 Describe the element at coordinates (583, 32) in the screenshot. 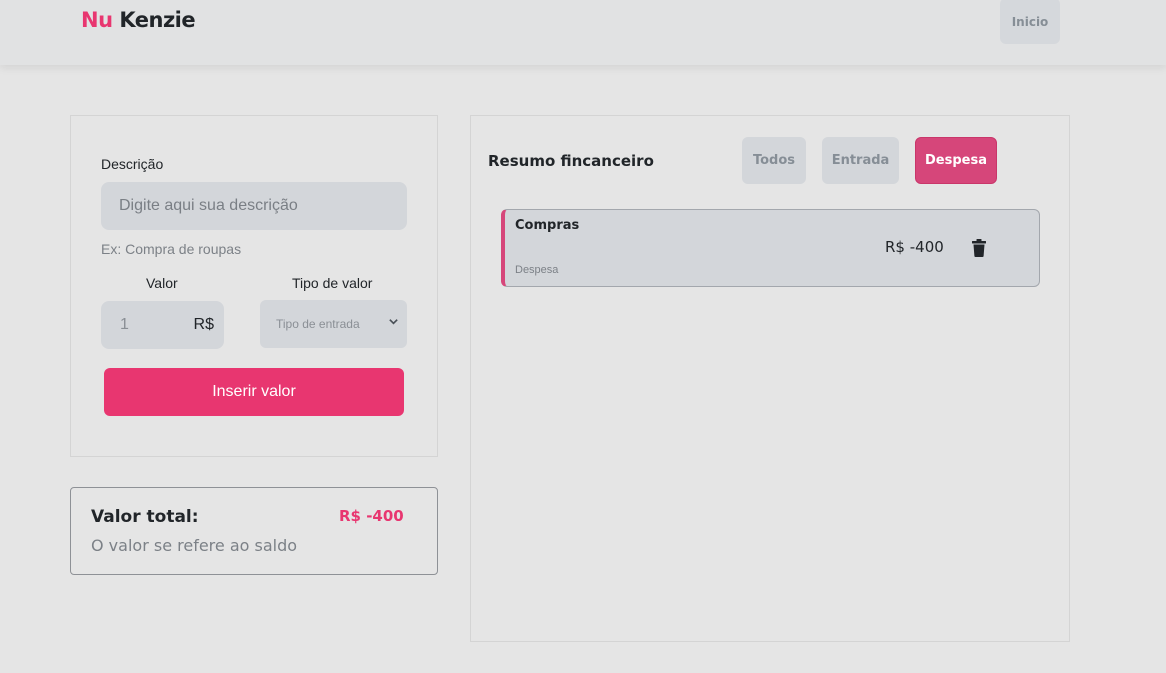

I see `header-bar: Nu Kenzie Inicio` at that location.